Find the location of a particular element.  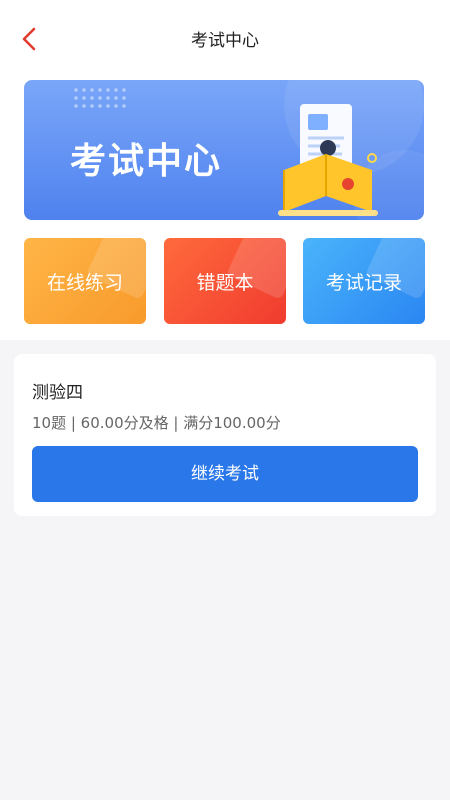

online-practice-label: 在线练习 is located at coordinates (84, 283).